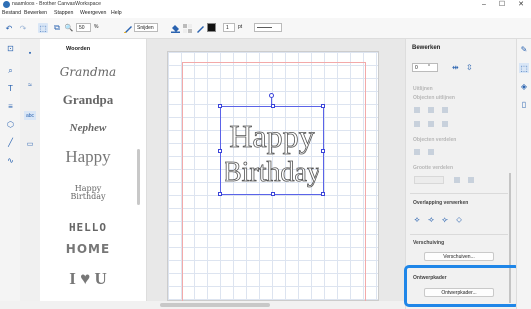  I want to click on subtract-icon: ⟢, so click(431, 220).